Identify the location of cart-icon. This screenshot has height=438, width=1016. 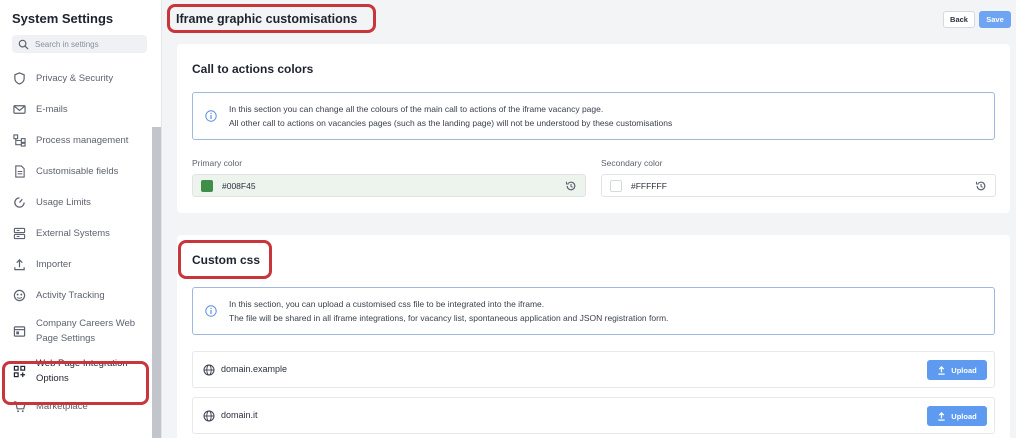
(19, 407).